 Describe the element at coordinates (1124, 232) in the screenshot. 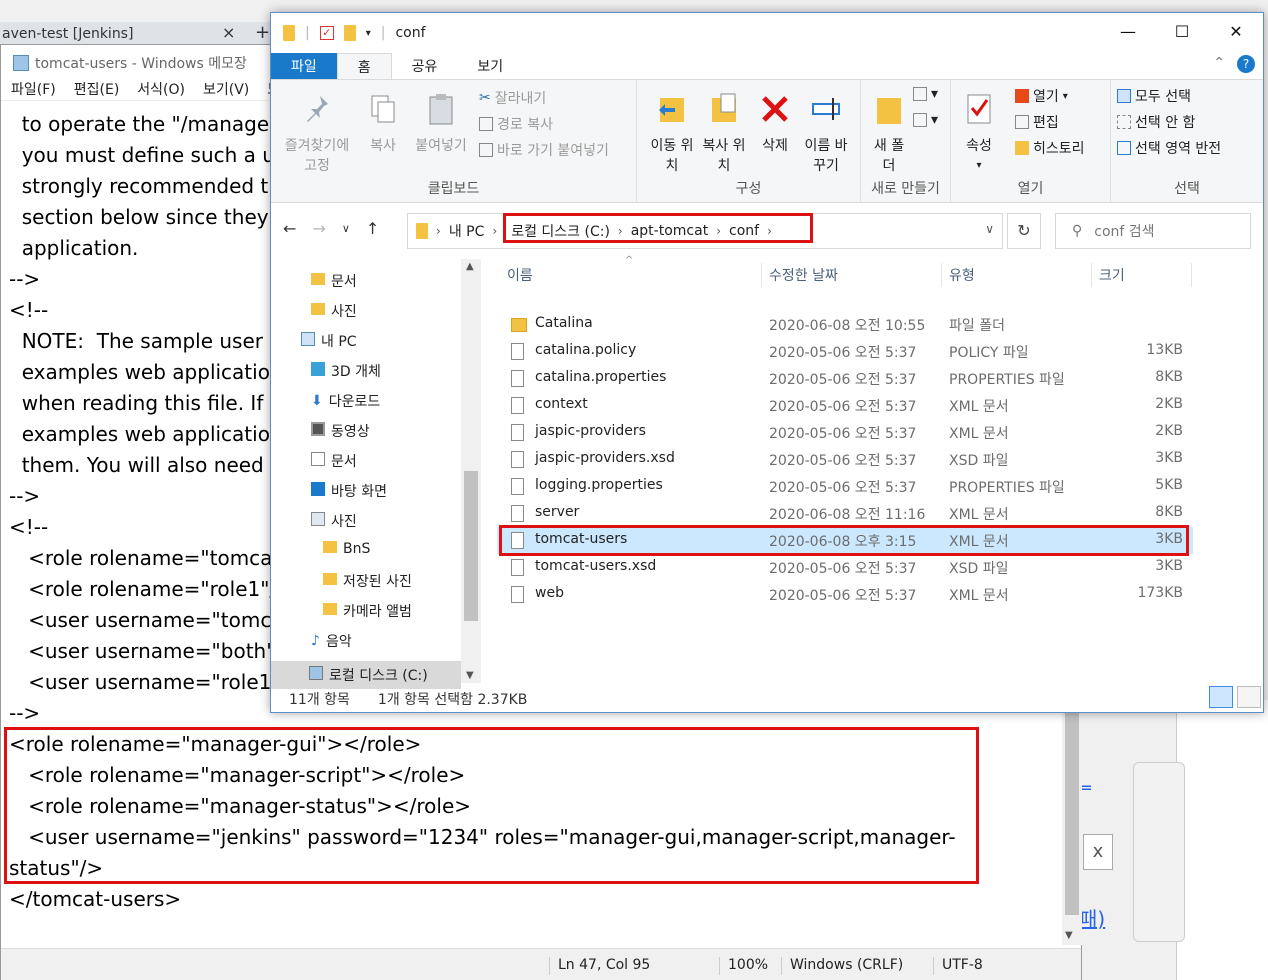

I see `search-placeholder: conf 검색` at that location.